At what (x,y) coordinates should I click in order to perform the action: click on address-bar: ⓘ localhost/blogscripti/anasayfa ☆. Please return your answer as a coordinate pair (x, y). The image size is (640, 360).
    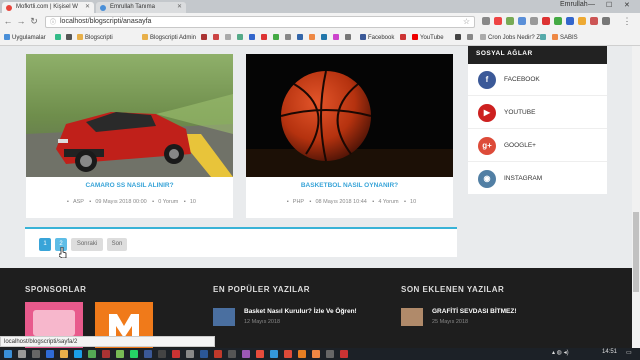
    Looking at the image, I should click on (260, 22).